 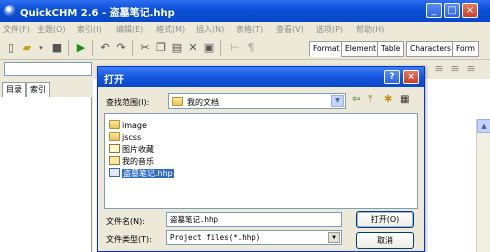 What do you see at coordinates (452, 10) in the screenshot?
I see `maximize-button: □` at bounding box center [452, 10].